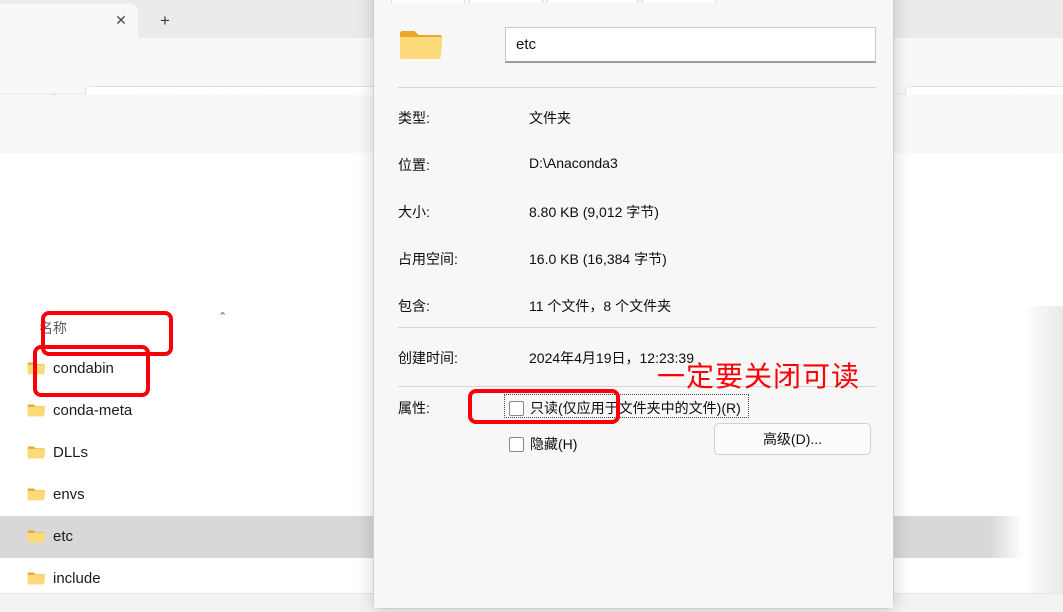 The width and height of the screenshot is (1063, 612). I want to click on readonly-checkbox: 只读(仅应用于文件夹中的文件)(R), so click(625, 408).